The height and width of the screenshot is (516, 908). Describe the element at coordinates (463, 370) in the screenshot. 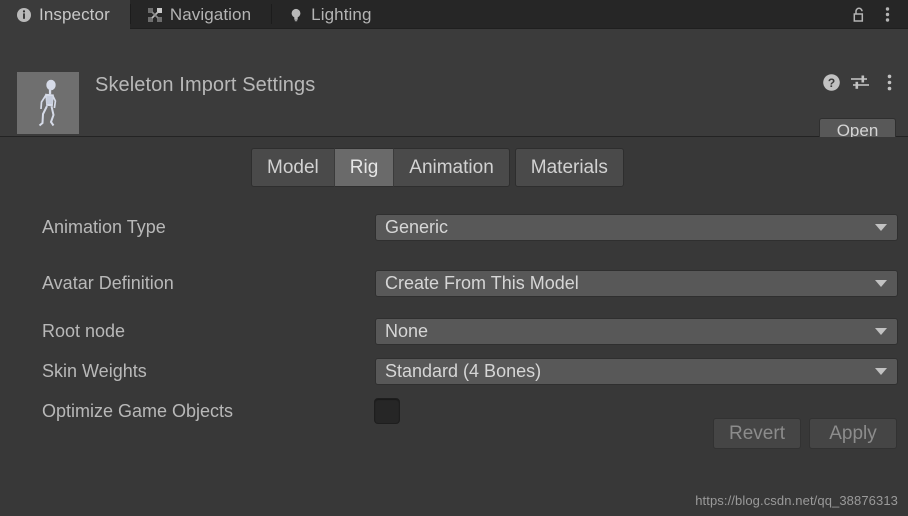

I see `dropdown-value: Standard (4 Bones)` at that location.